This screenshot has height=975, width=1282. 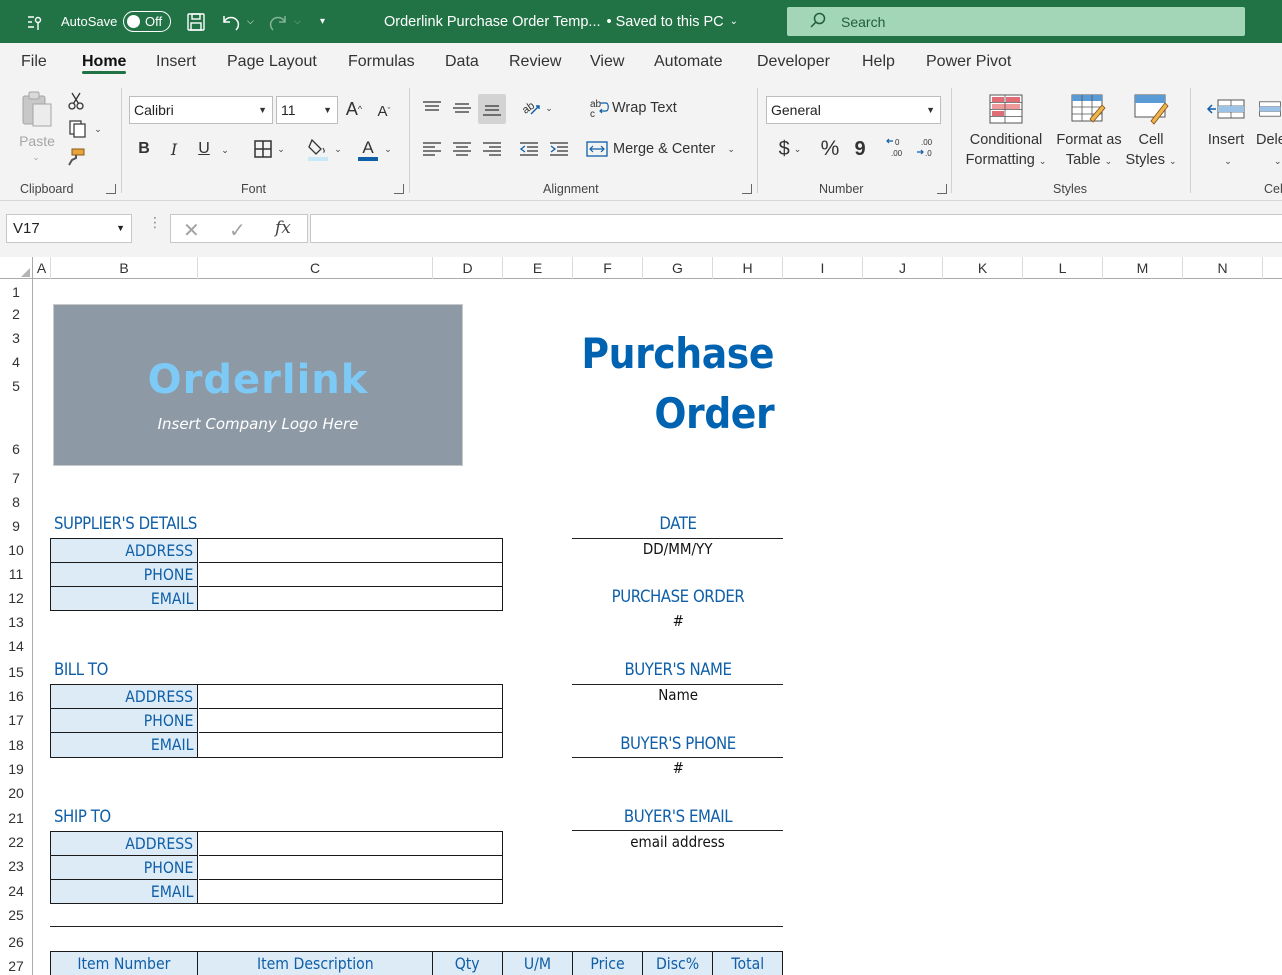 What do you see at coordinates (16, 547) in the screenshot?
I see `row-header-10: 10` at bounding box center [16, 547].